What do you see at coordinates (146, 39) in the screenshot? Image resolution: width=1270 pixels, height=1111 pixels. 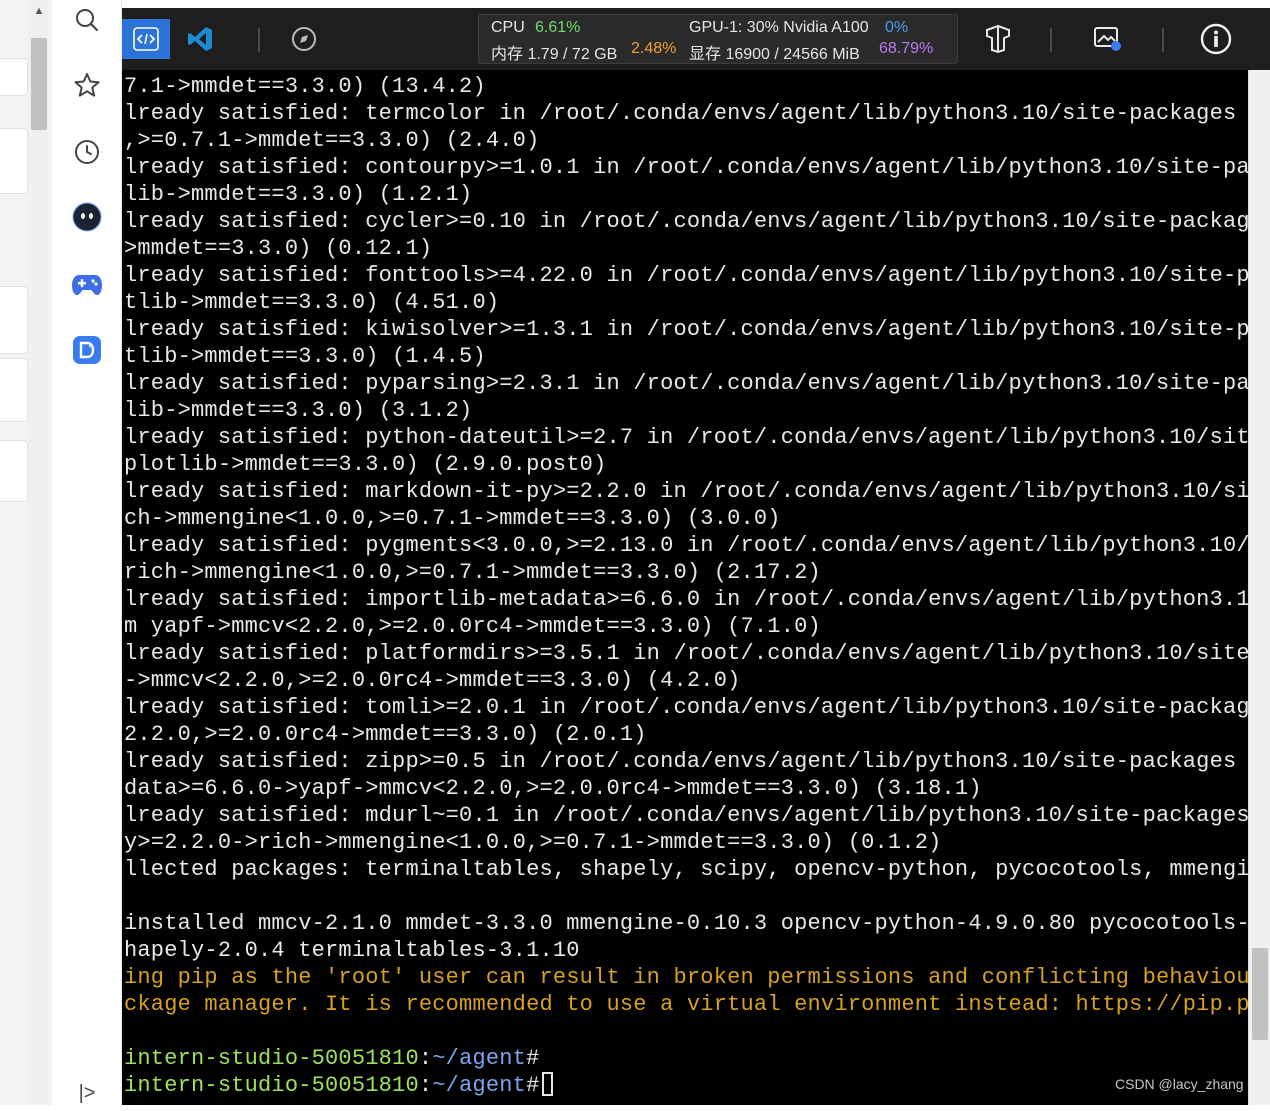 I see `code-icon` at bounding box center [146, 39].